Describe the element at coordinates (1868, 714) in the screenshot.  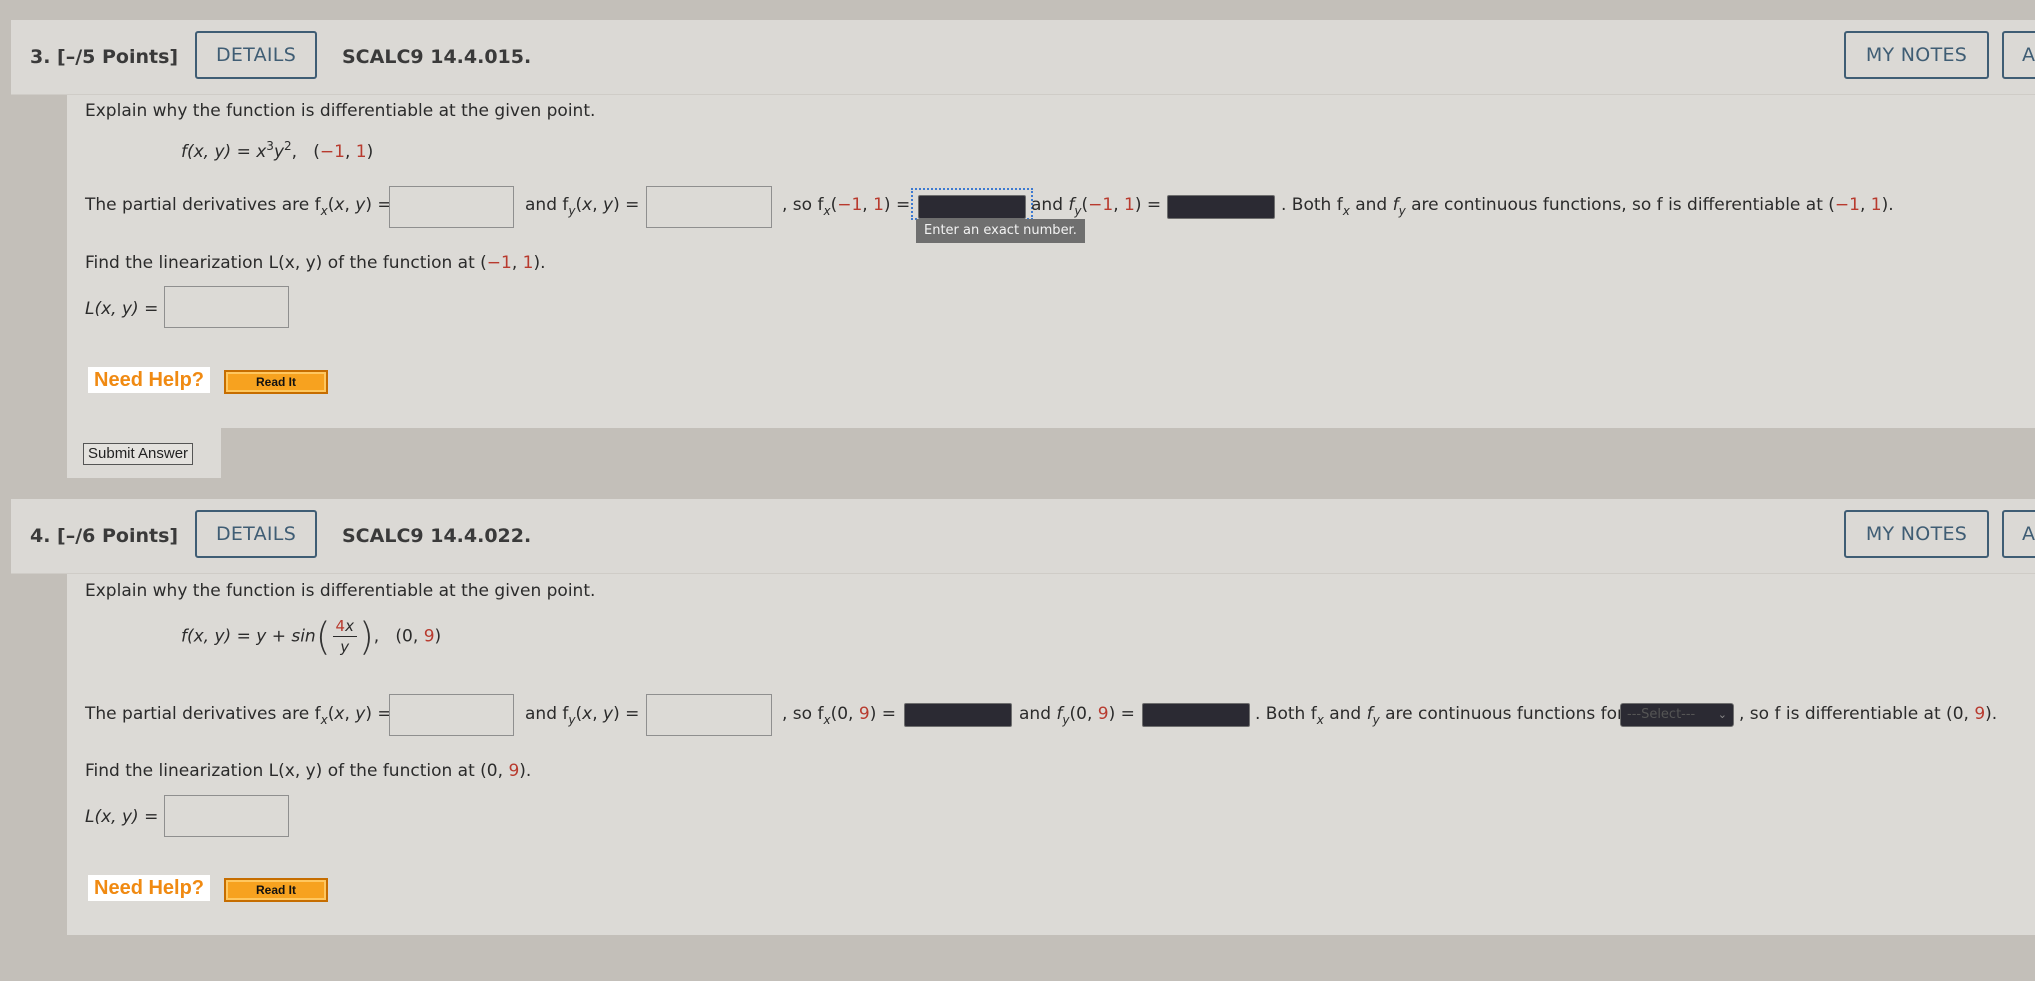
I see `differentiable-statement: , so f is differentiable at (0, 9).` at that location.